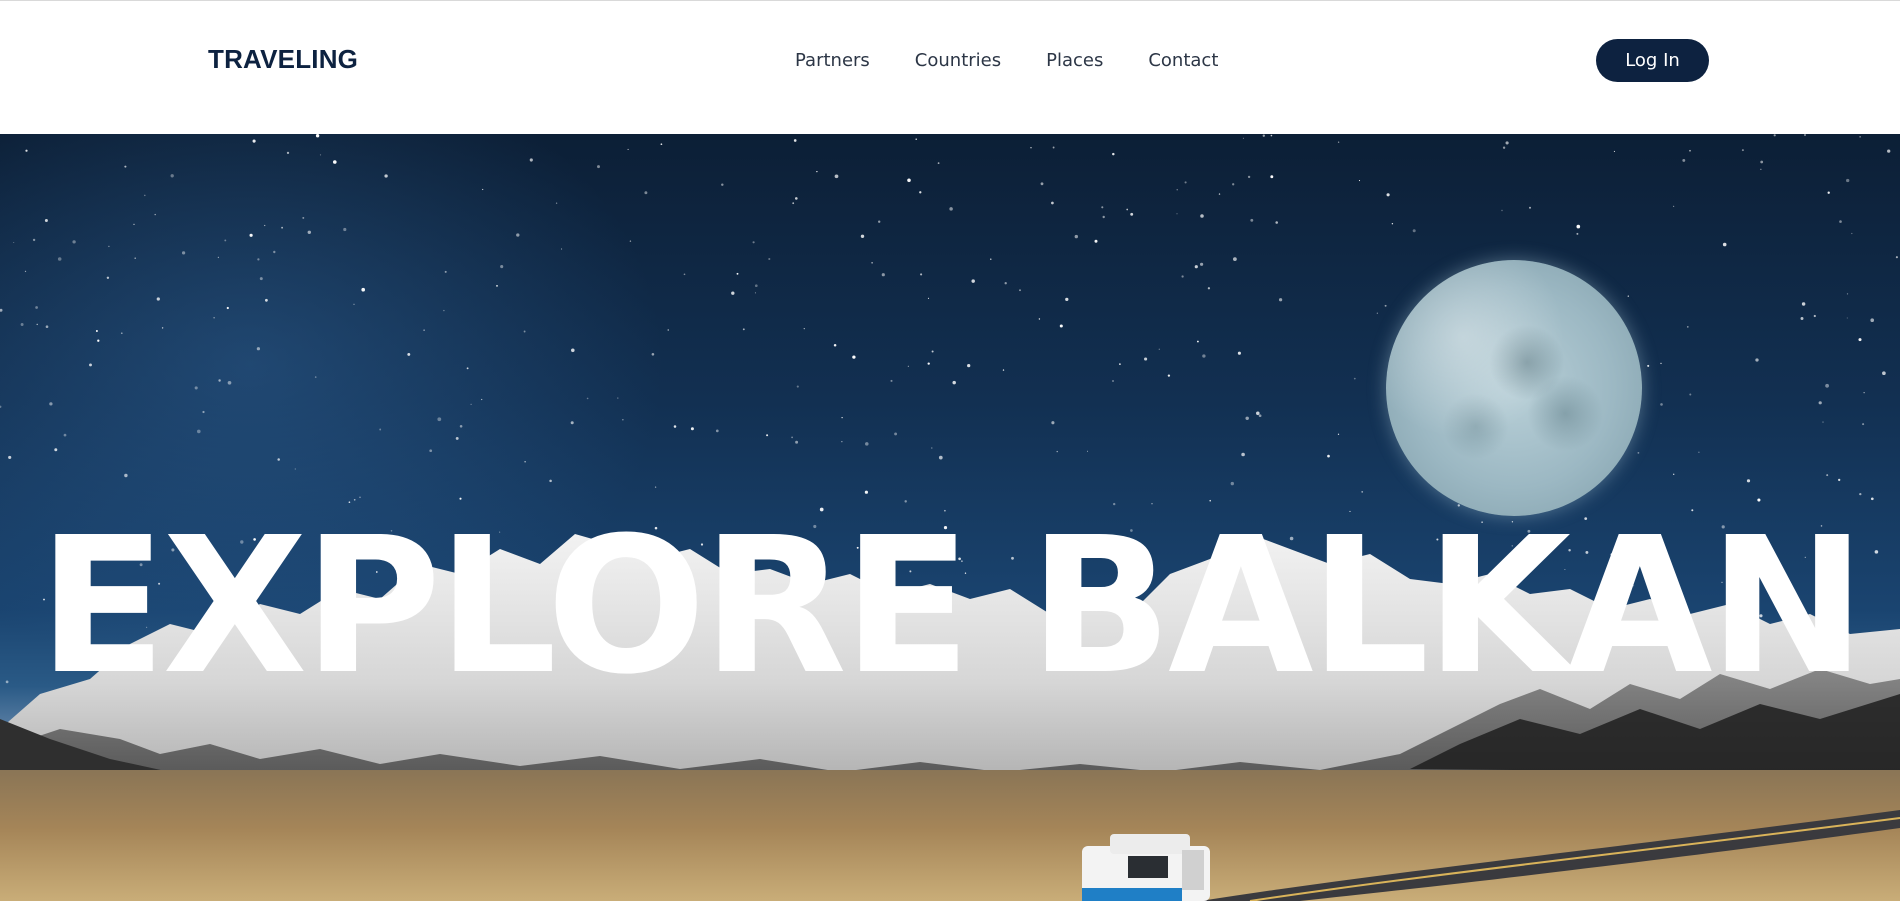 This screenshot has height=901, width=1900. I want to click on site-logo: TRAVELING, so click(283, 59).